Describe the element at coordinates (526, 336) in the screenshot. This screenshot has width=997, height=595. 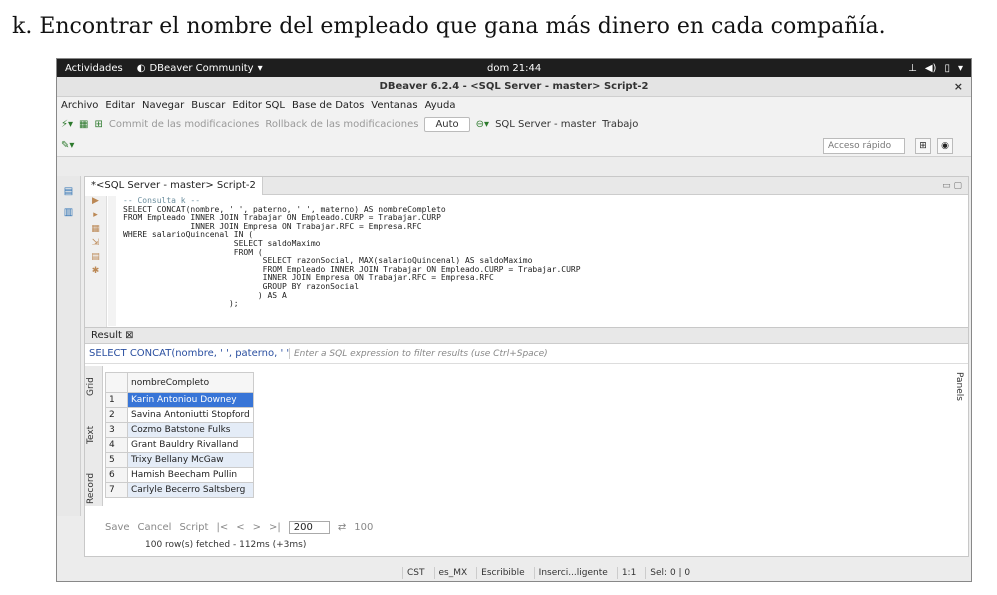
I see `result-tab: Result ⊠` at that location.